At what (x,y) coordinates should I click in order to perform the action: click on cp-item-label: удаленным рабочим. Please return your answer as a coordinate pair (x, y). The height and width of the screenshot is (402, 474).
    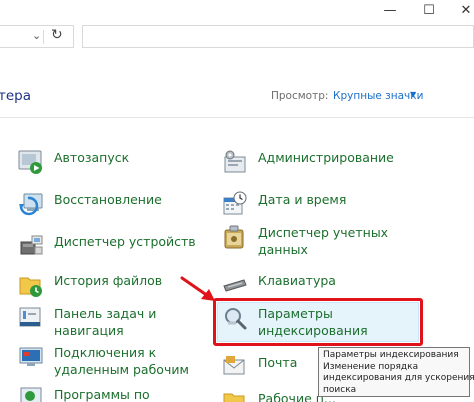
    Looking at the image, I should click on (121, 369).